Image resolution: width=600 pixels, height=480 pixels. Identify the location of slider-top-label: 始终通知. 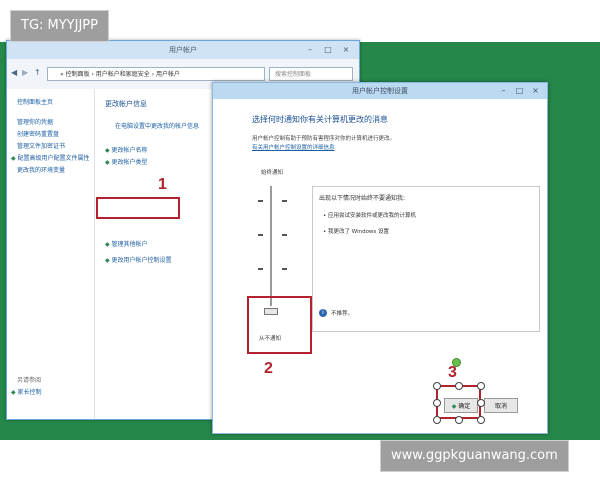
(272, 173).